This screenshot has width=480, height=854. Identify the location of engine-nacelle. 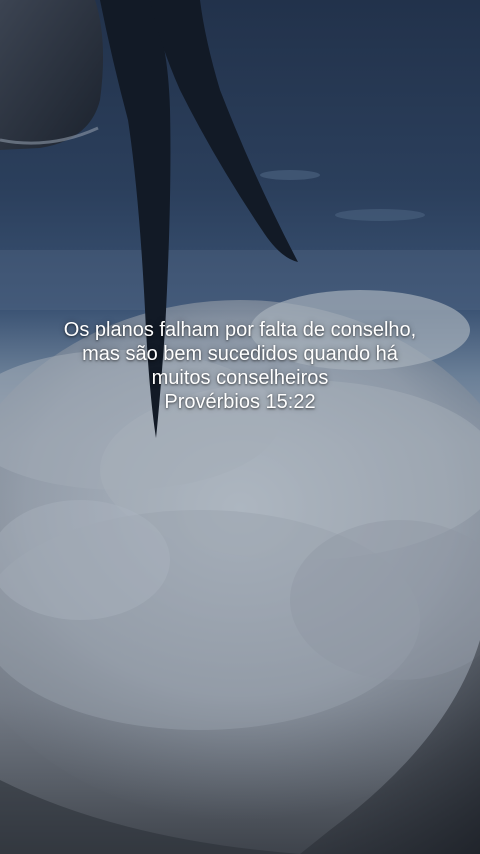
(52, 75).